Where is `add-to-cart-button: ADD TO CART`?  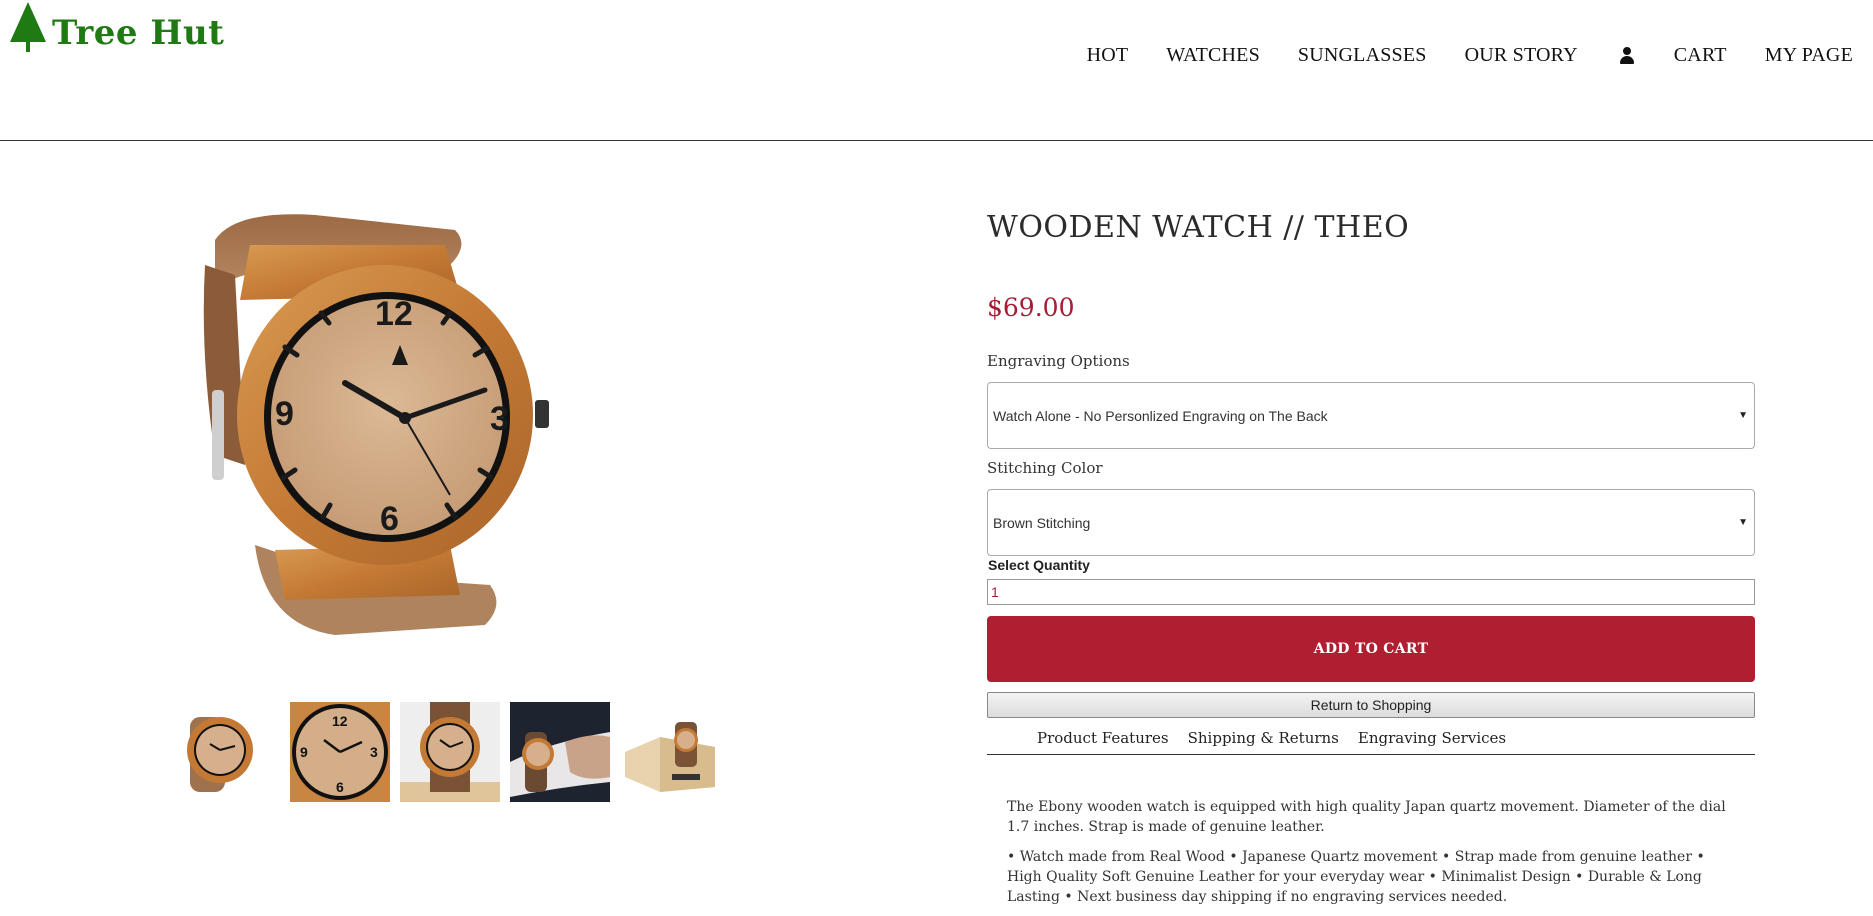 add-to-cart-button: ADD TO CART is located at coordinates (1371, 649).